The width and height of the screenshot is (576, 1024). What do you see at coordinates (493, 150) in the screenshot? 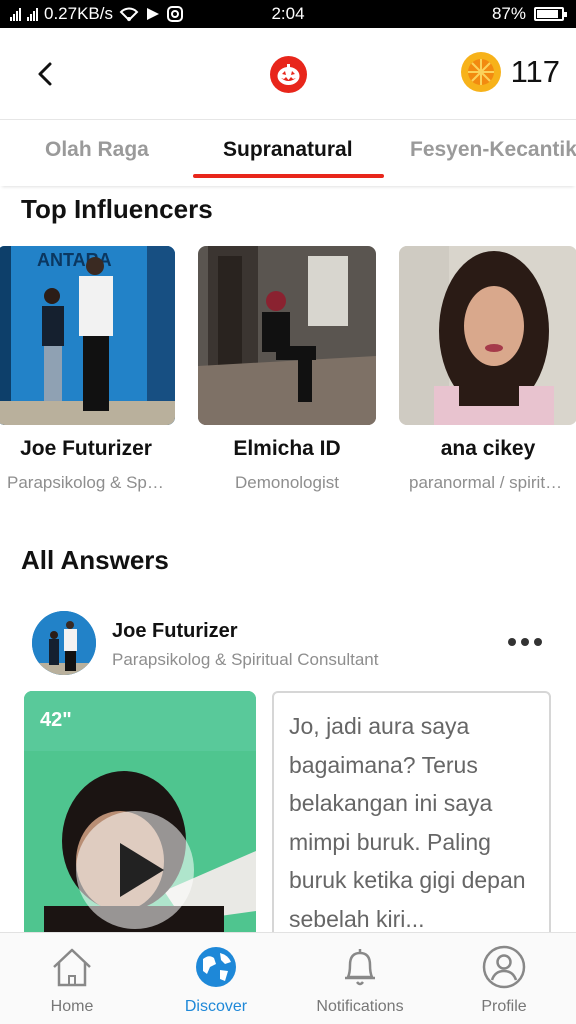
I see `tab-fesyen-kecantikan: Fesyen-Kecantikan` at bounding box center [493, 150].